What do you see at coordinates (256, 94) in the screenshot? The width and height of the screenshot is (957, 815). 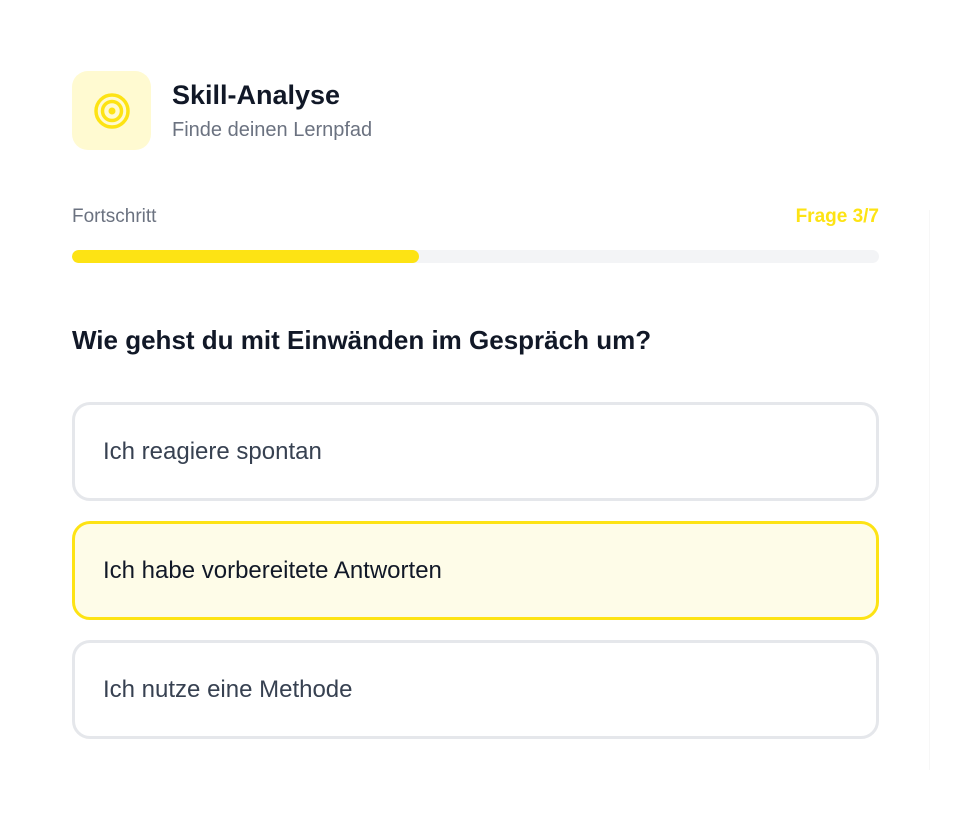 I see `page-title: Skill-Analyse` at bounding box center [256, 94].